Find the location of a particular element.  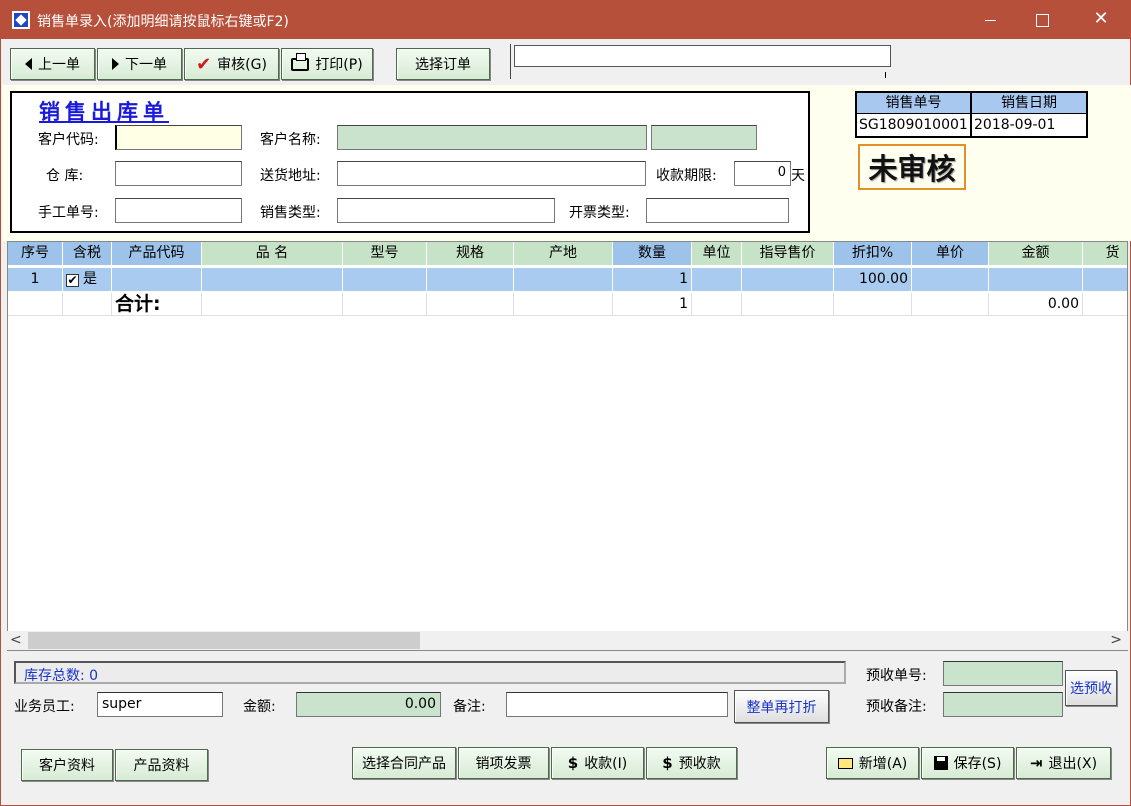

app-icon is located at coordinates (21, 20).